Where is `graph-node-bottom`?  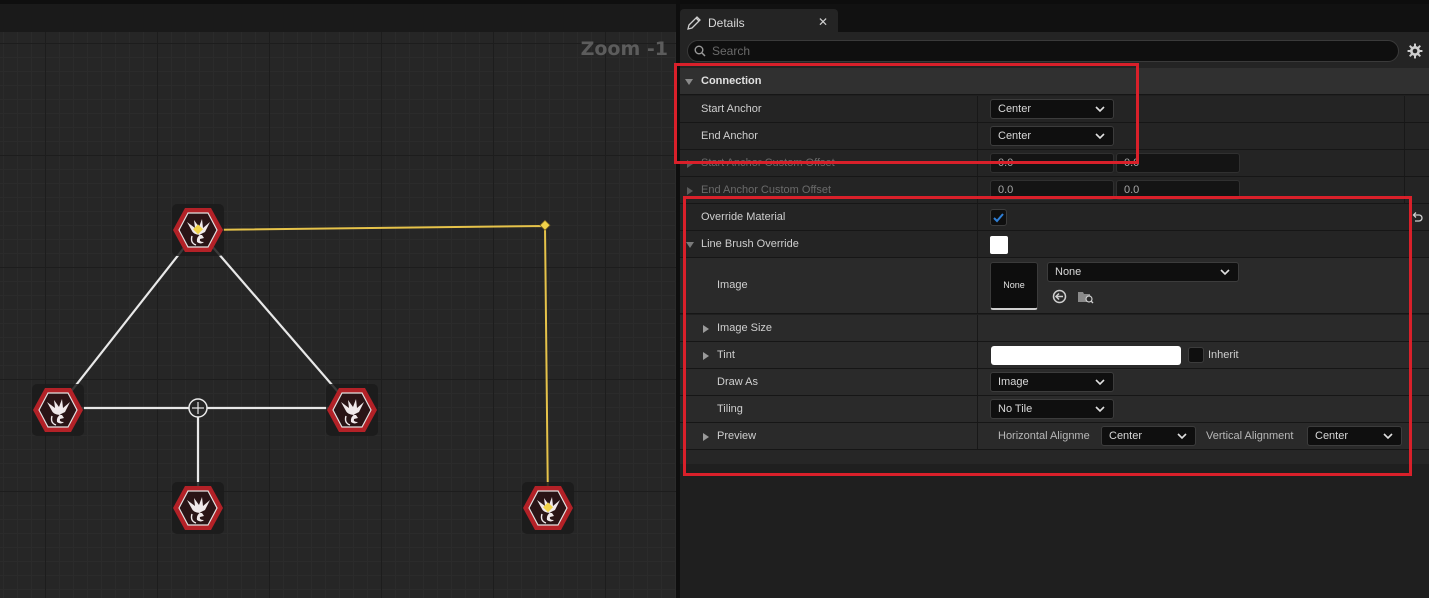
graph-node-bottom is located at coordinates (198, 508).